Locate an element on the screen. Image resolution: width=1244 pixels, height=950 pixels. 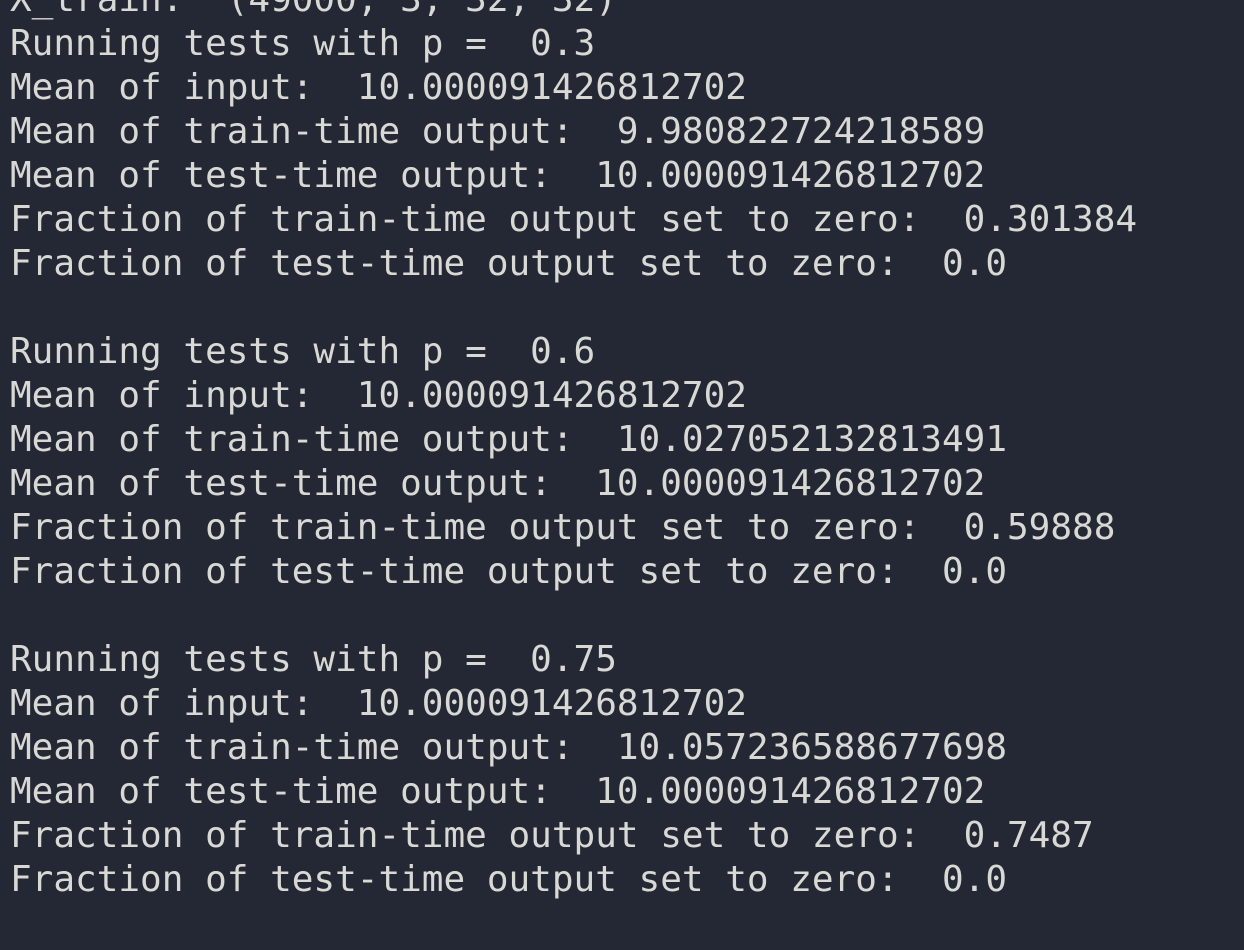
output-line-shape: X_train: (49000, 3, 32, 32) is located at coordinates (573, 11).